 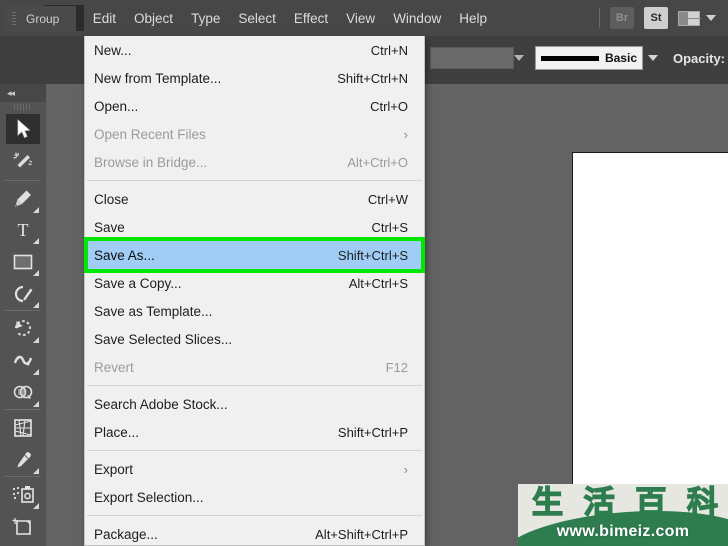 What do you see at coordinates (389, 50) in the screenshot?
I see `menu-item-shortcut: Ctrl+N` at bounding box center [389, 50].